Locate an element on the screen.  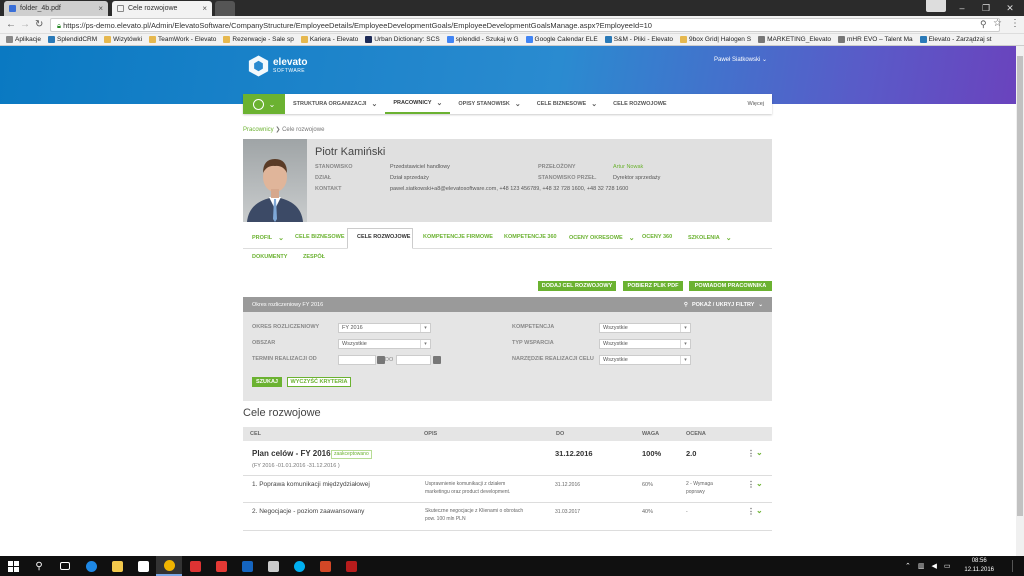
nav-item: OPISY STANOWISK ⌄ is located at coordinates (489, 104).